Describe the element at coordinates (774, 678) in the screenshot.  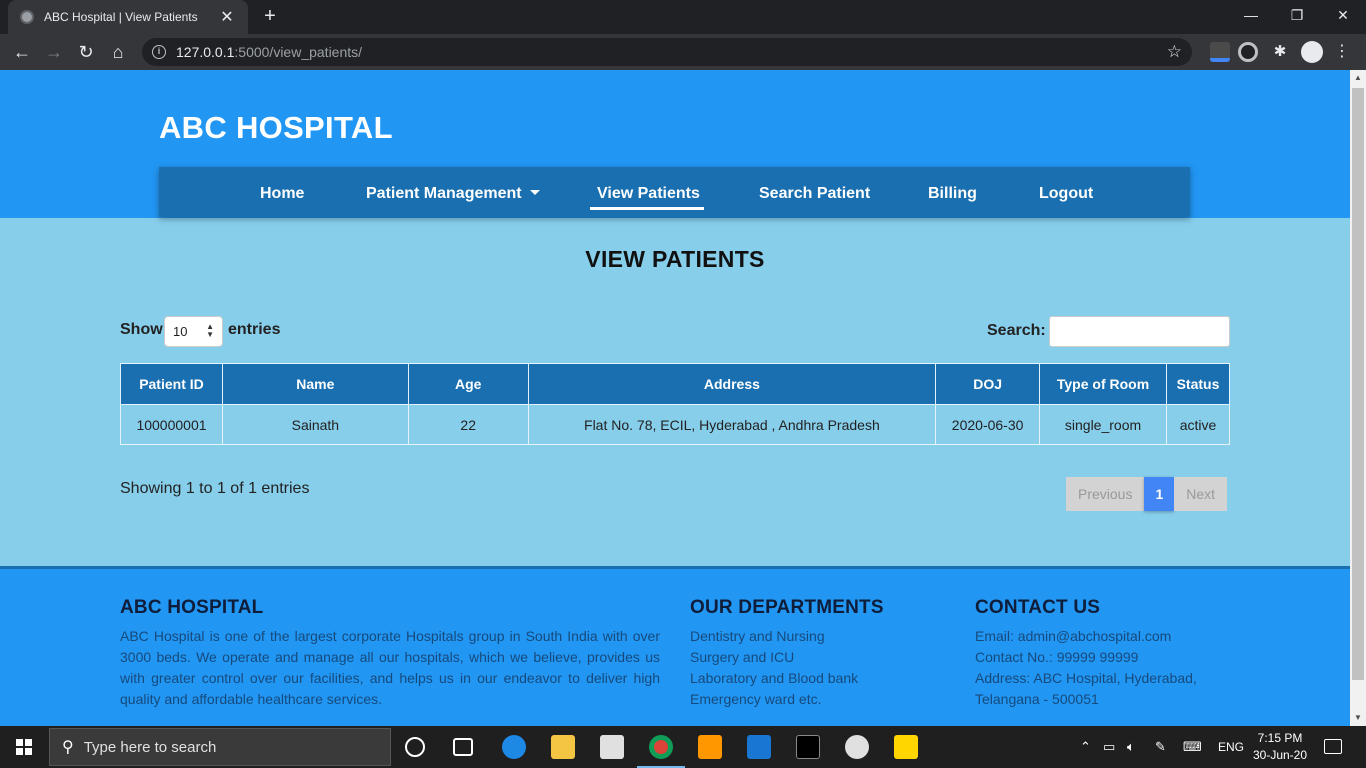
I see `department-item: Laboratory and Blood bank` at that location.